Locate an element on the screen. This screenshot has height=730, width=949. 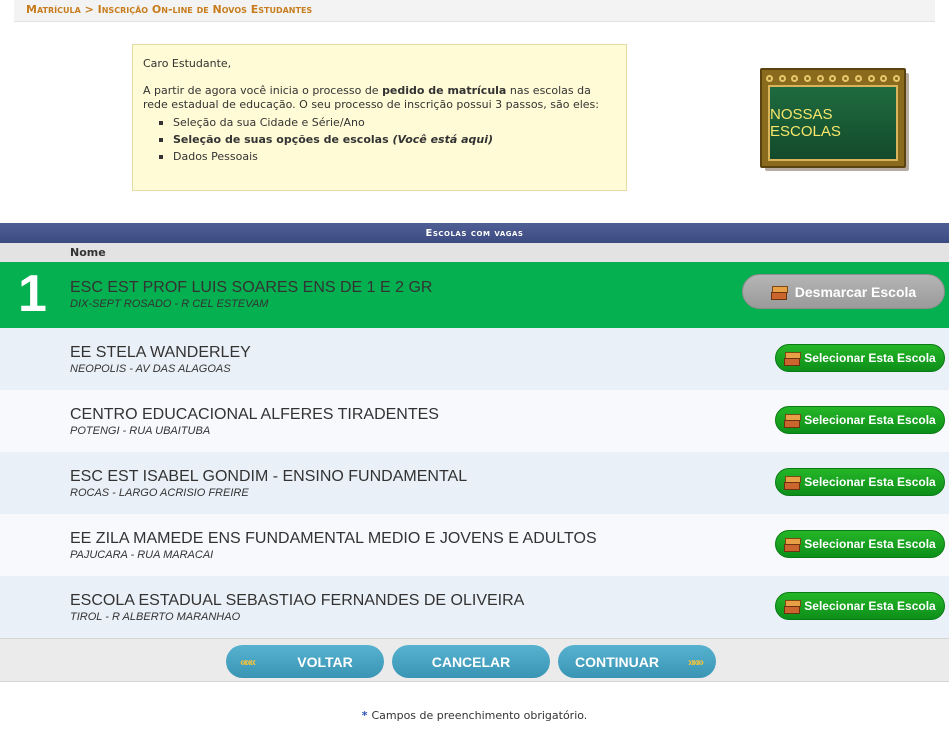
board-label: NOSSAS ESCOLAS is located at coordinates (833, 123).